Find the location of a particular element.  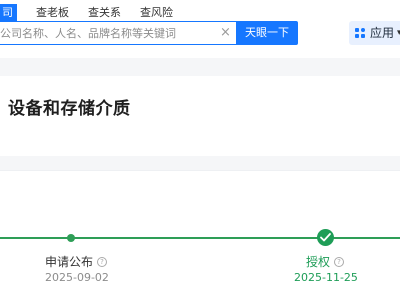

search-button: 天眼一下 is located at coordinates (267, 33).